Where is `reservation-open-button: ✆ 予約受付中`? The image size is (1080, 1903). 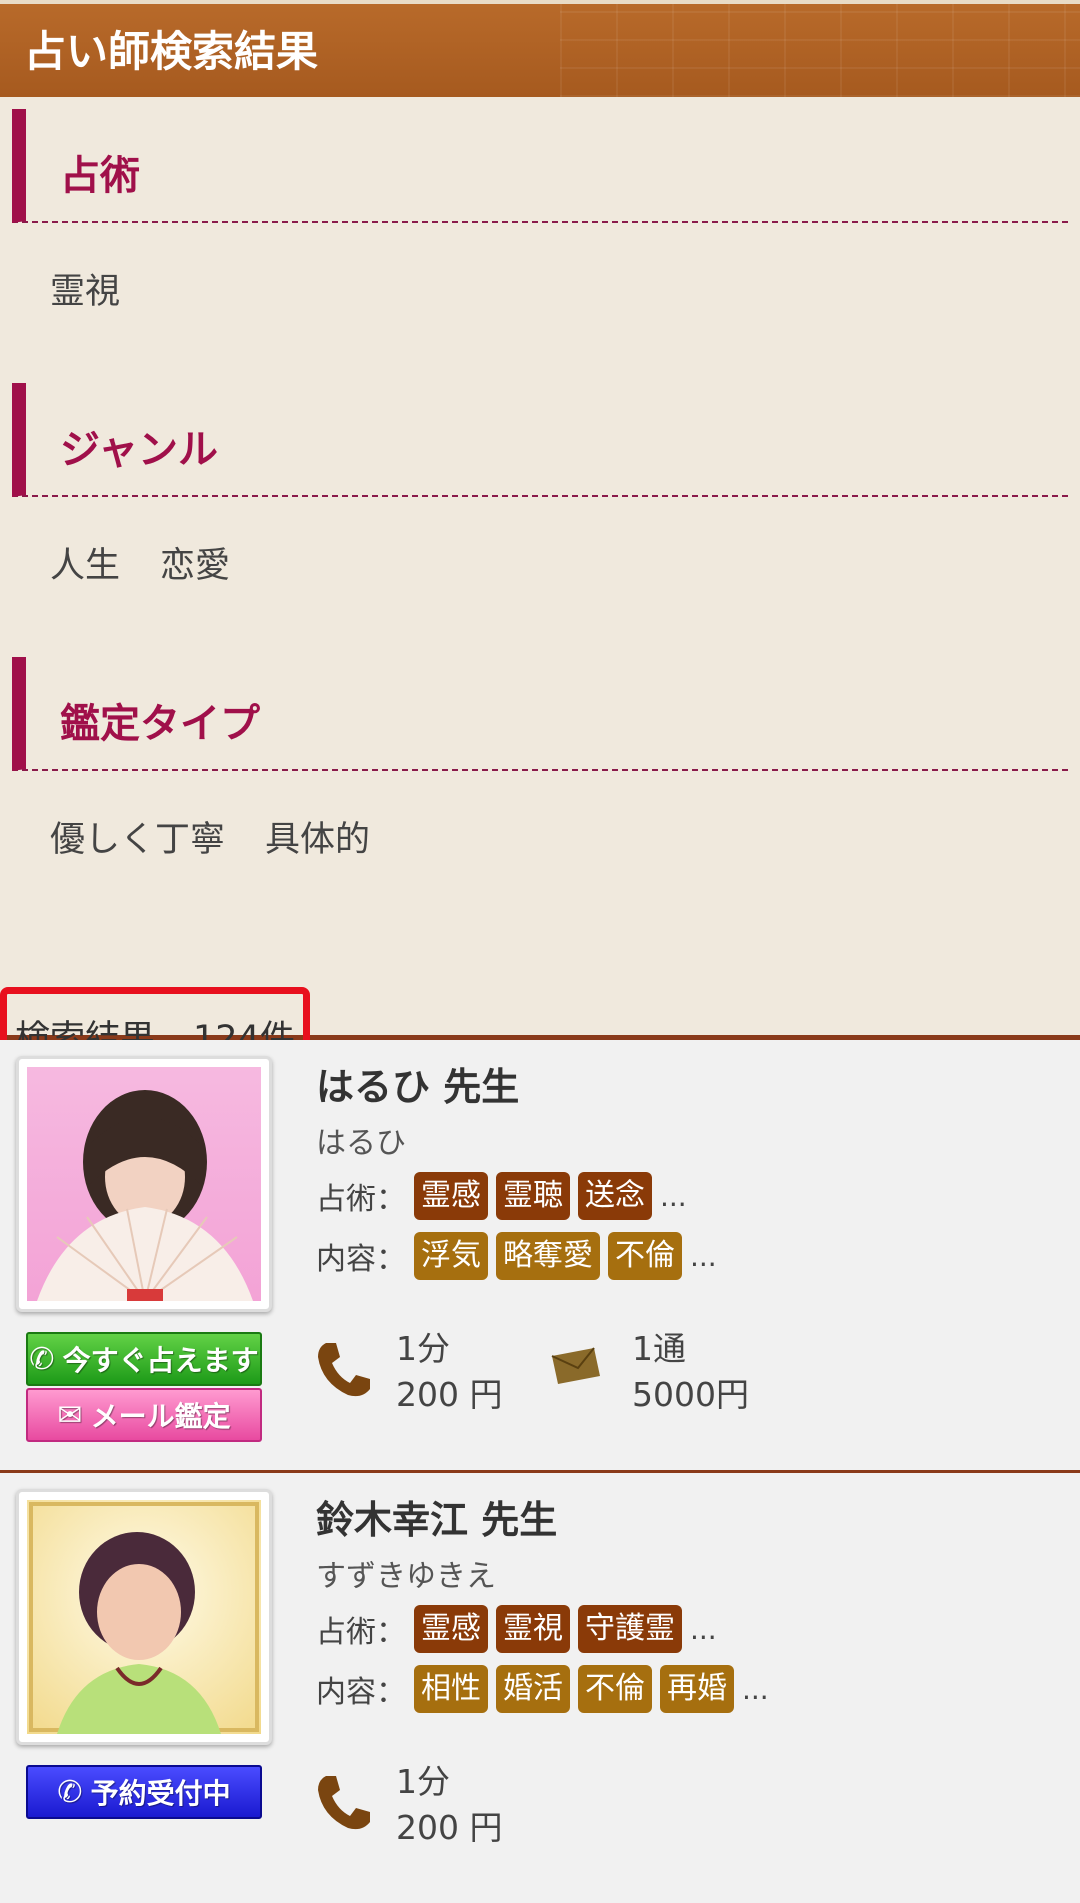 reservation-open-button: ✆ 予約受付中 is located at coordinates (144, 1792).